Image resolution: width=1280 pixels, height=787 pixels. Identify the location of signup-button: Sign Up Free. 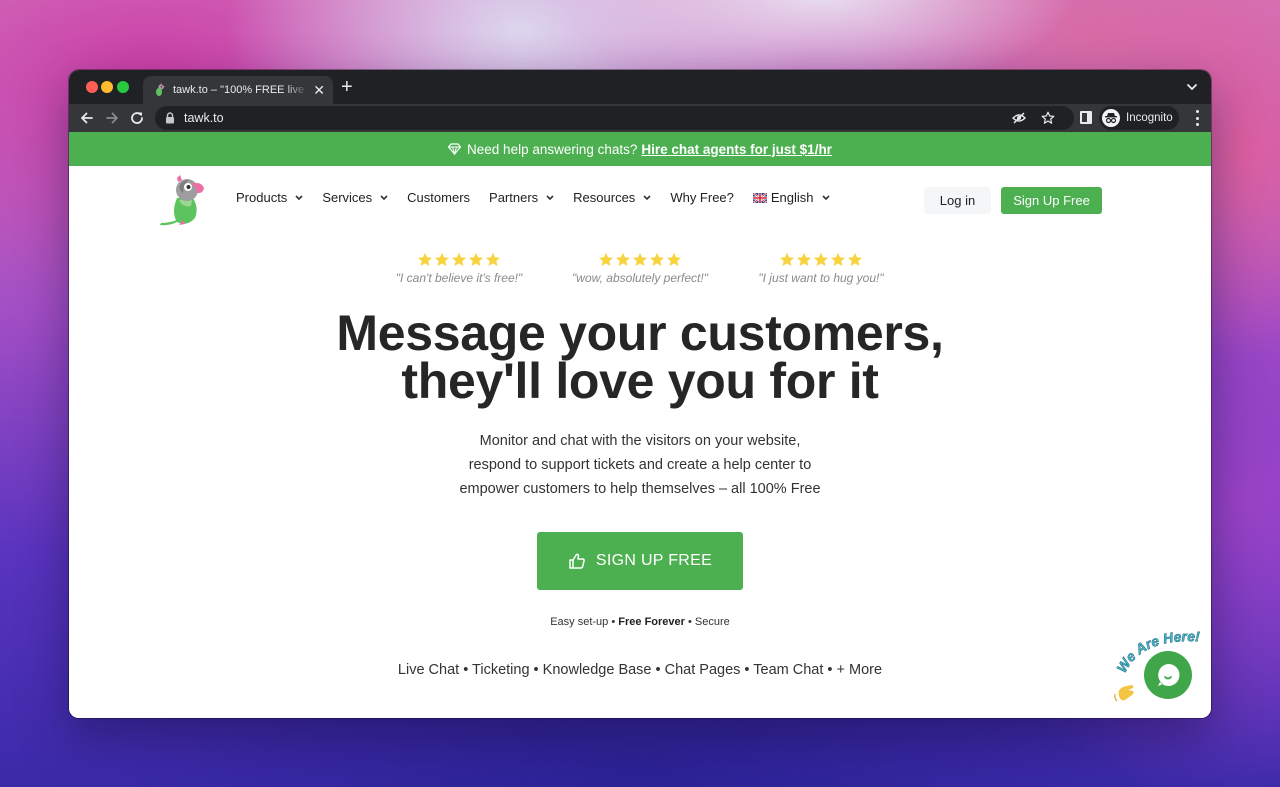
(1051, 200).